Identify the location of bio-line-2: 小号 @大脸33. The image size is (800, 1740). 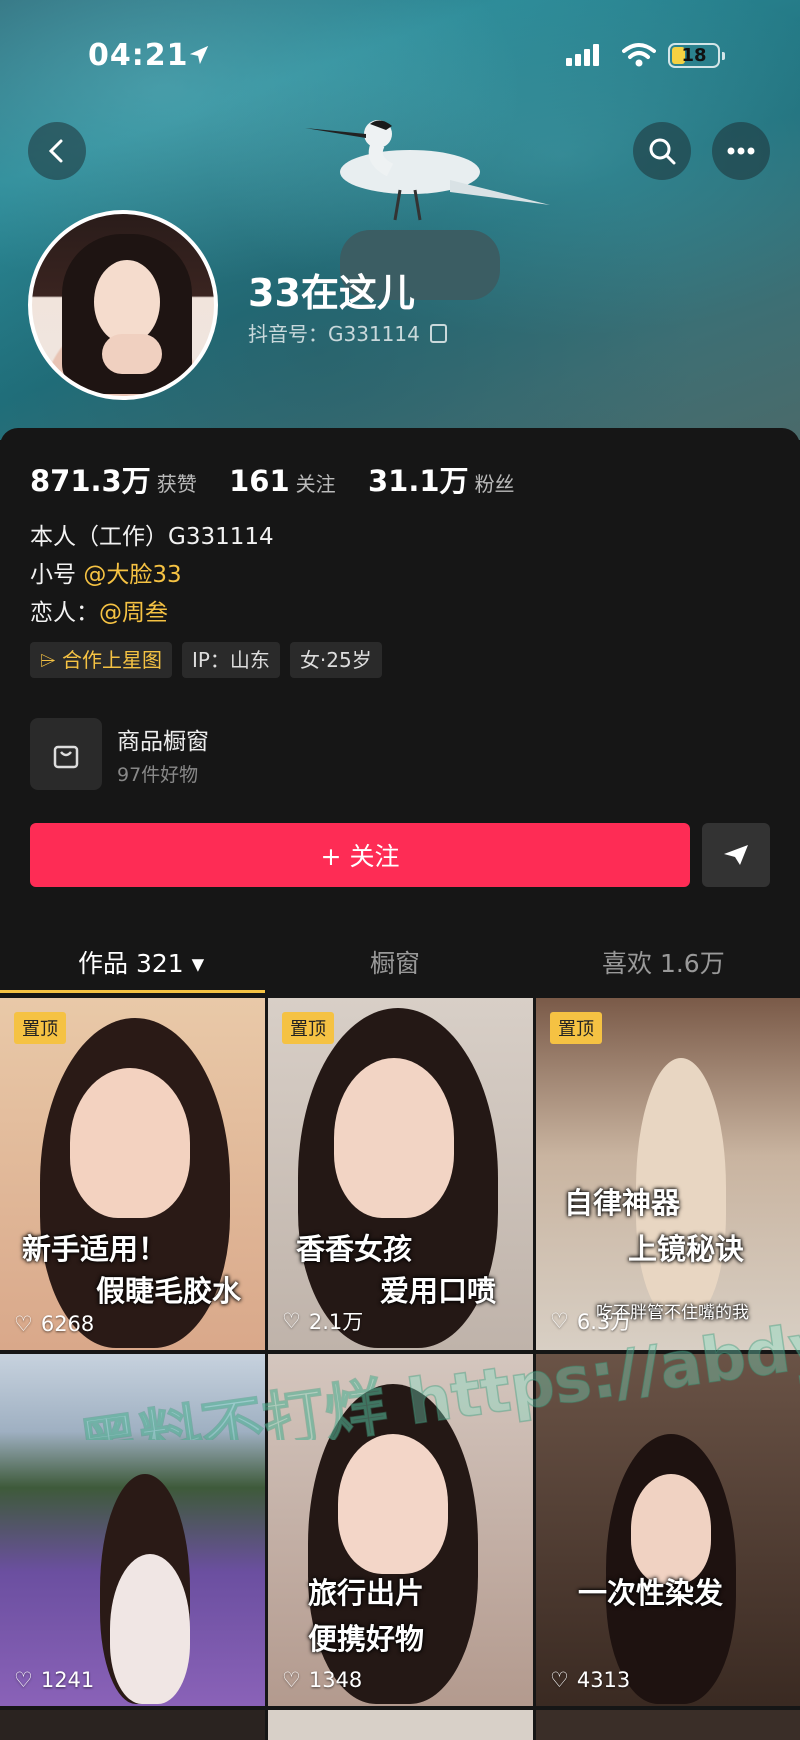
(106, 575).